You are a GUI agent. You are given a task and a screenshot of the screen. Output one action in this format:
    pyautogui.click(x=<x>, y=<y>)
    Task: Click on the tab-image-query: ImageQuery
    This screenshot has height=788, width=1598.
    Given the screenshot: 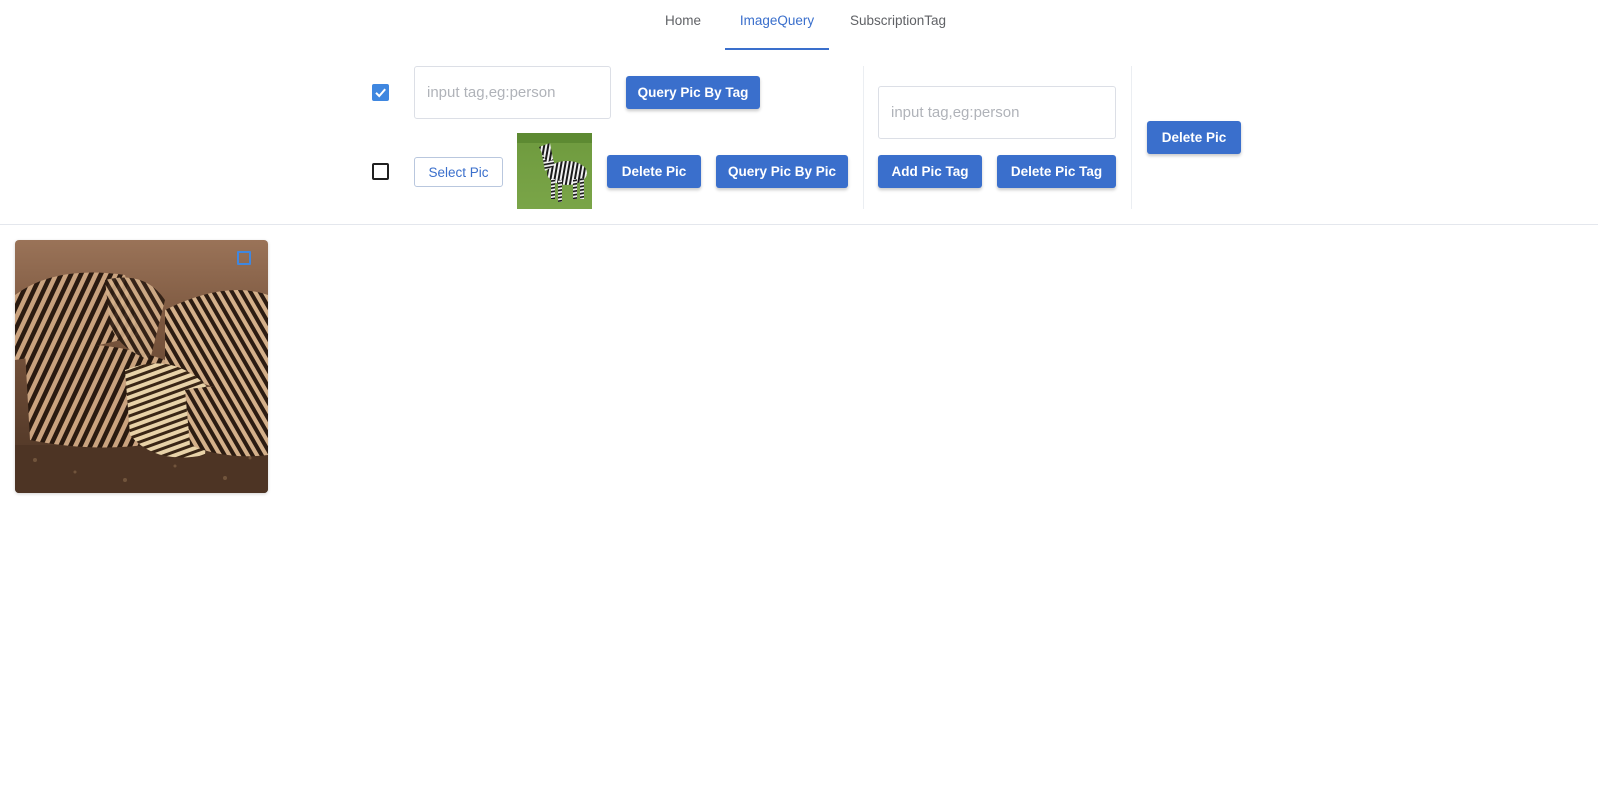 What is the action you would take?
    pyautogui.click(x=777, y=24)
    